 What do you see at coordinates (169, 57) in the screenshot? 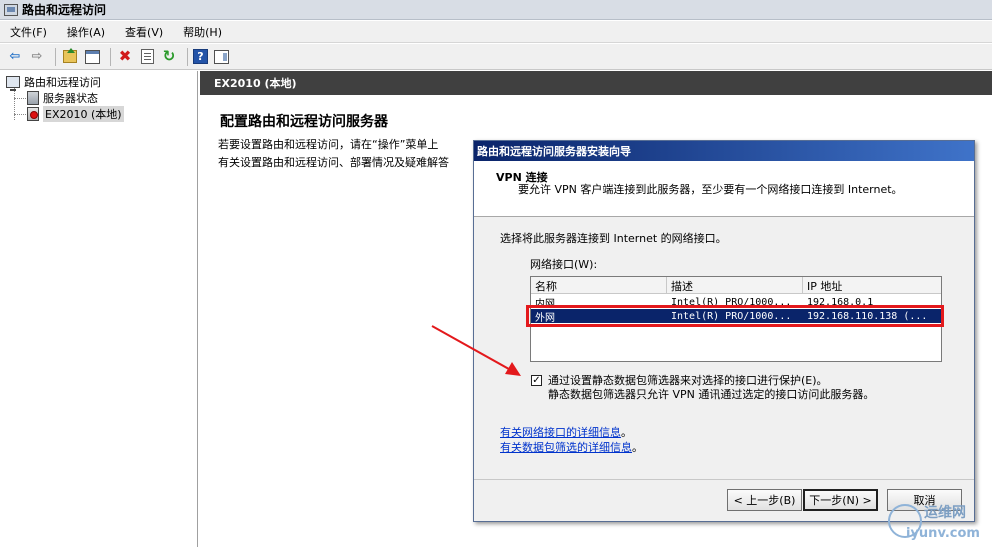
I see `refresh-icon: ↻` at bounding box center [169, 57].